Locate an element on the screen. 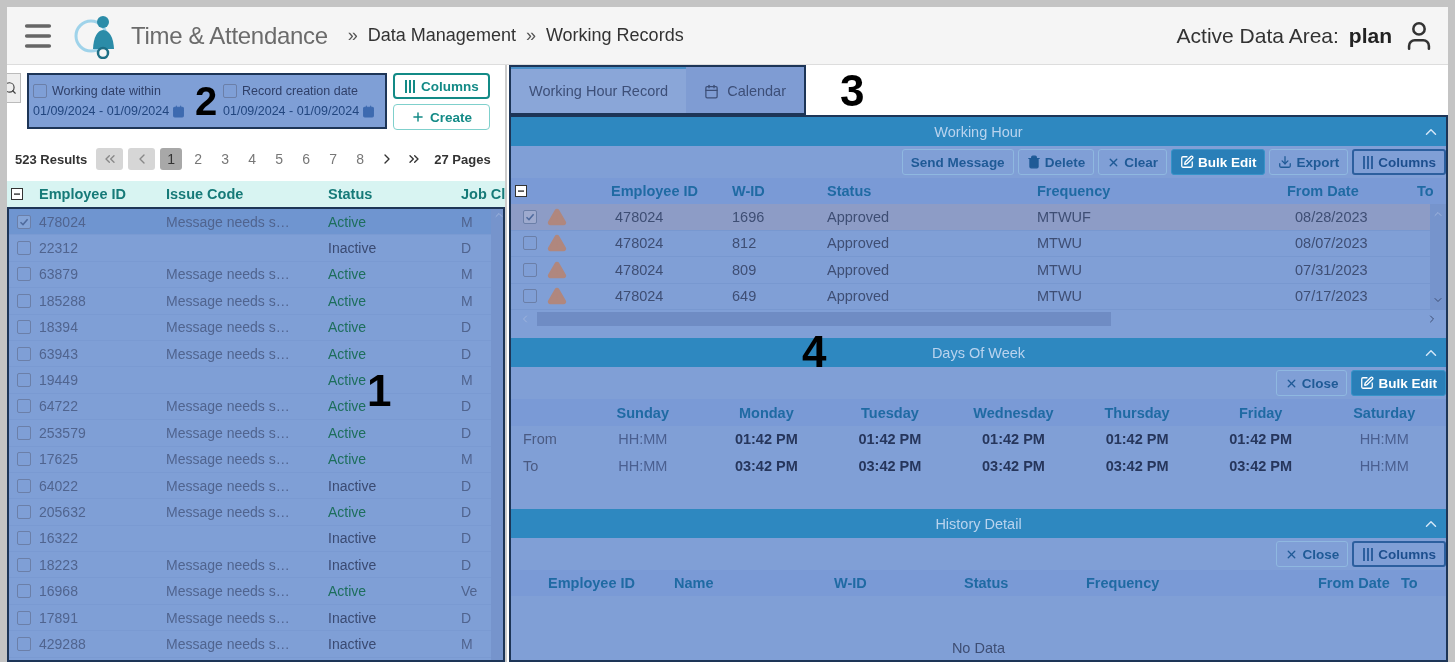  table-row: 205632 Message needs s… Active D is located at coordinates (250, 512).